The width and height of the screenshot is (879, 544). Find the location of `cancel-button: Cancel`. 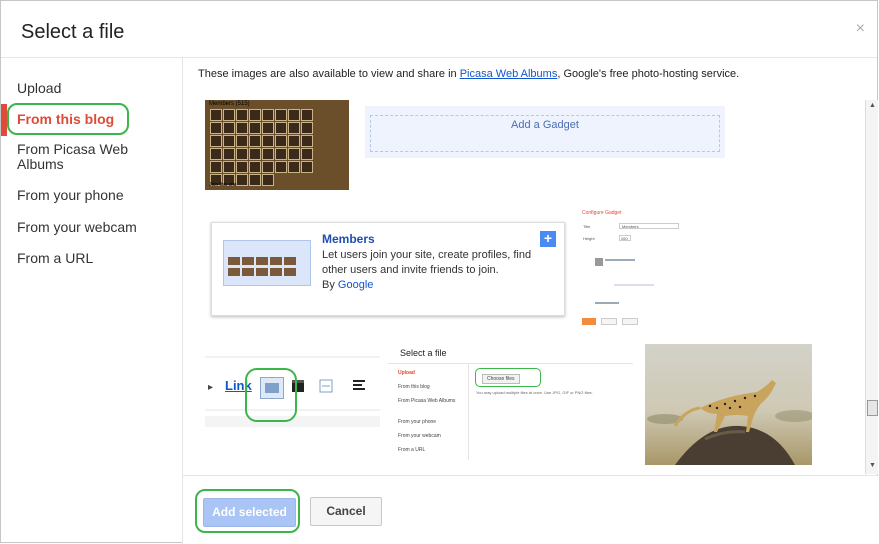

cancel-button: Cancel is located at coordinates (346, 511).